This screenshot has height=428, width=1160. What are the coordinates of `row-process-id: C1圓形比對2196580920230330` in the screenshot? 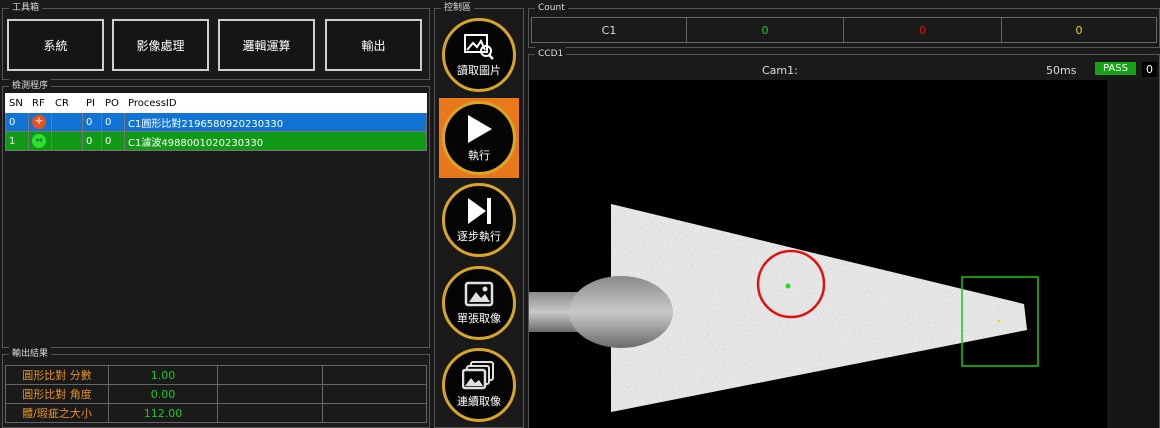 It's located at (275, 122).